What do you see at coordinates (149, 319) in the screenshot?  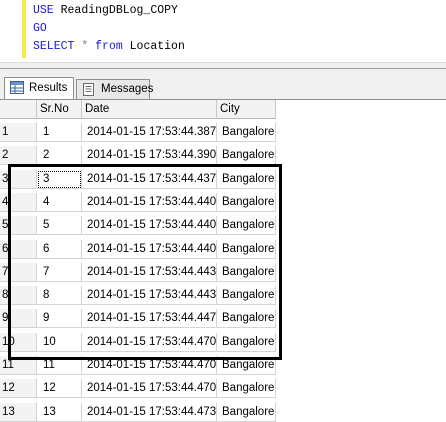 I see `cell-date: 2014-01-15 17:53:44.447` at bounding box center [149, 319].